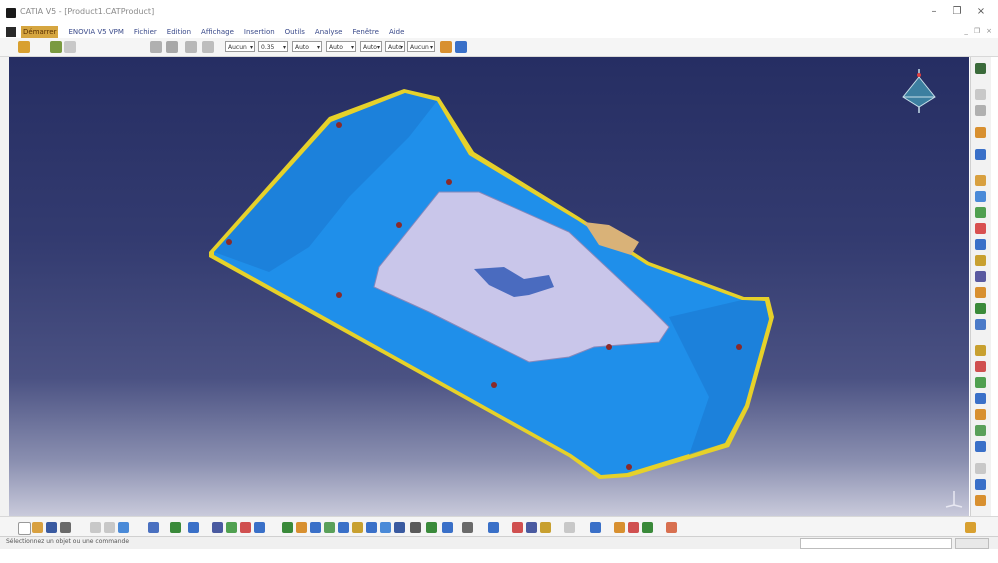 This screenshot has height=563, width=998. Describe the element at coordinates (259, 32) in the screenshot. I see `menu-insert: Insertion` at that location.